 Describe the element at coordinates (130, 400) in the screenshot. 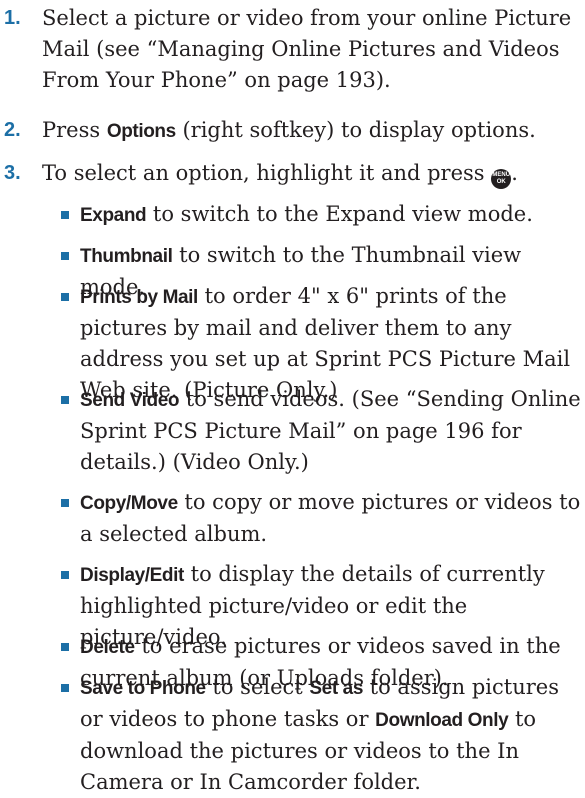

I see `option-label: Send Video` at that location.